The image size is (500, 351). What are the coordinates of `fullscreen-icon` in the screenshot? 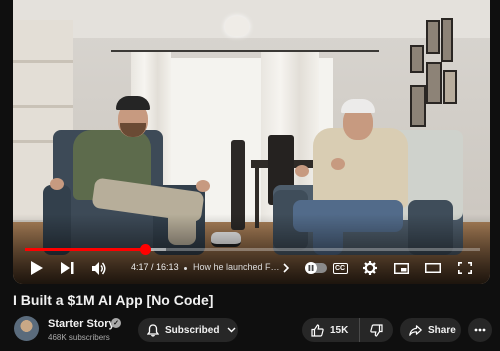 It's located at (465, 268).